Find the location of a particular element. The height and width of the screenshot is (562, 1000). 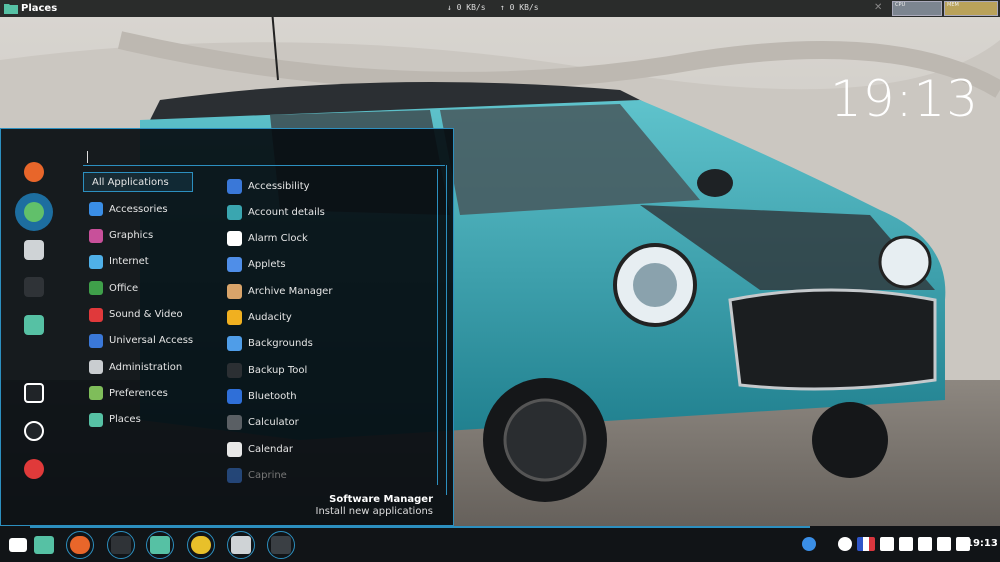

app-audacity: Audacity is located at coordinates (327, 318).